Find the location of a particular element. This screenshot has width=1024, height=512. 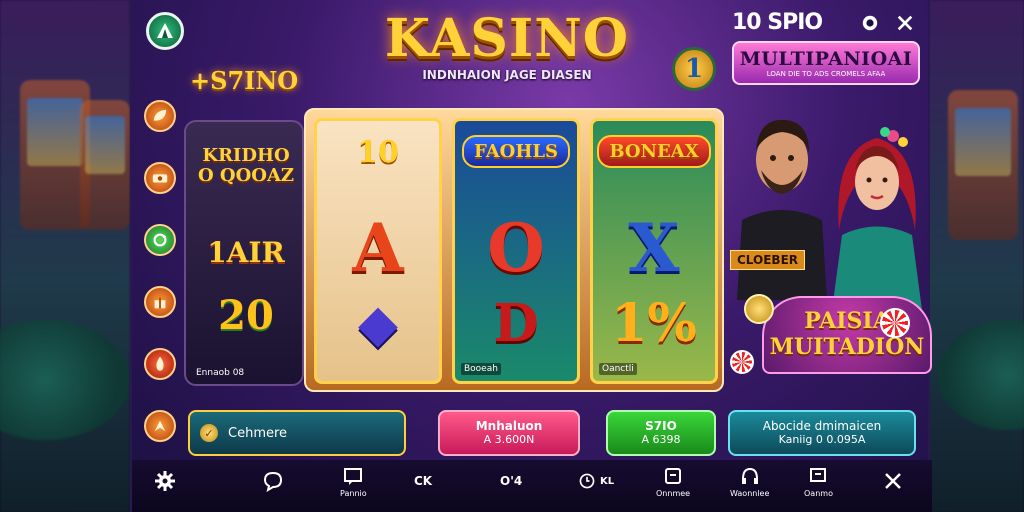

side-button-gift is located at coordinates (160, 302).